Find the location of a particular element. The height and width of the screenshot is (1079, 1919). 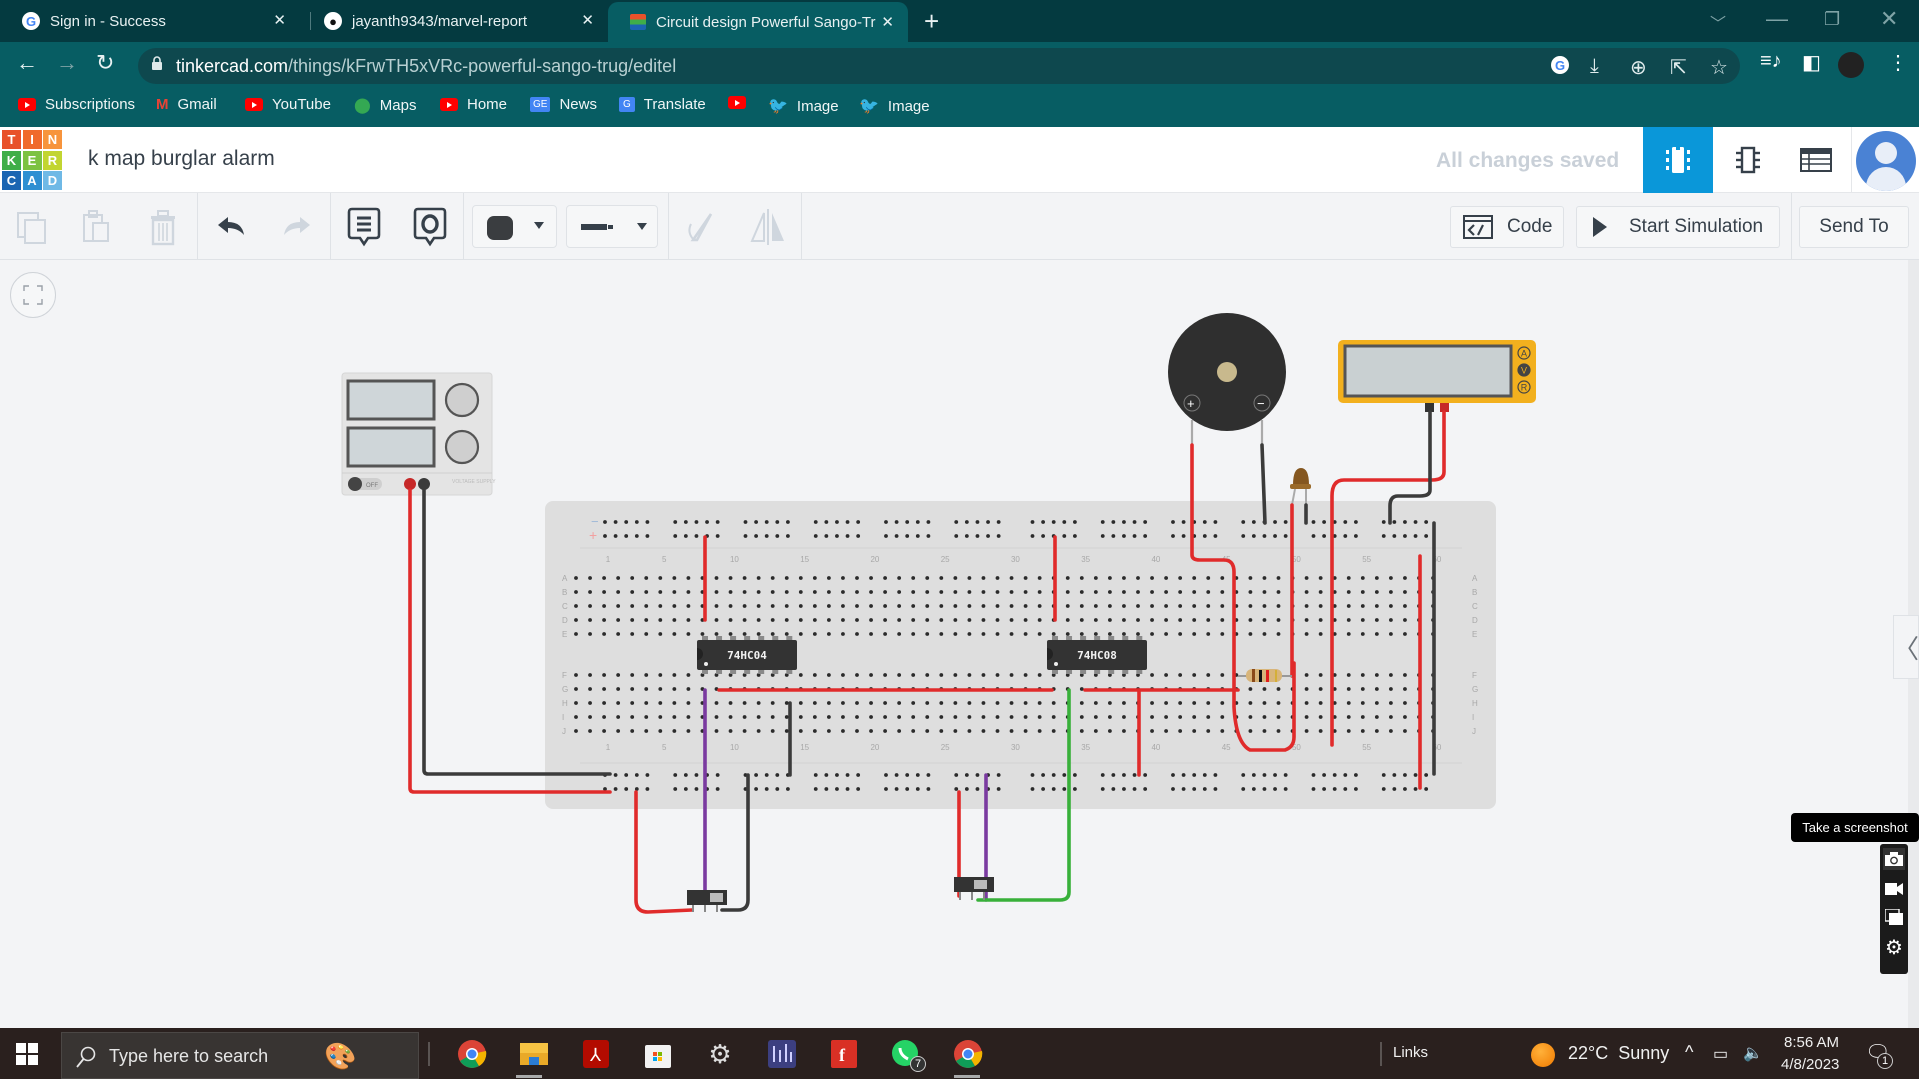

tab-search-chevron-icon: ﹀ is located at coordinates (1718, 22).